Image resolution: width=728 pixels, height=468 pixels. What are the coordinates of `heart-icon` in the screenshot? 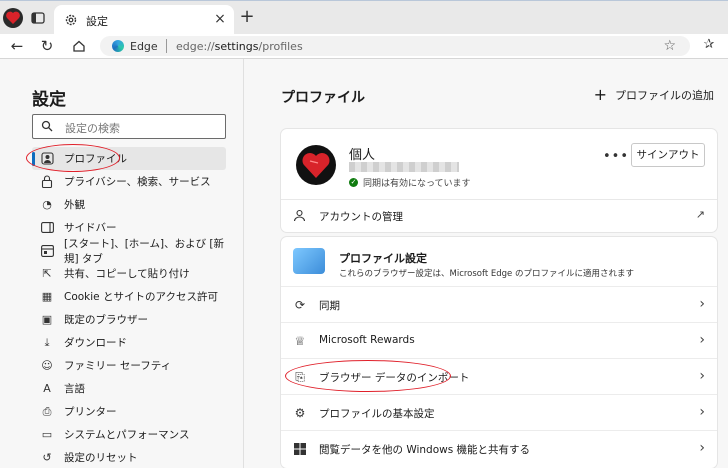 It's located at (13, 17).